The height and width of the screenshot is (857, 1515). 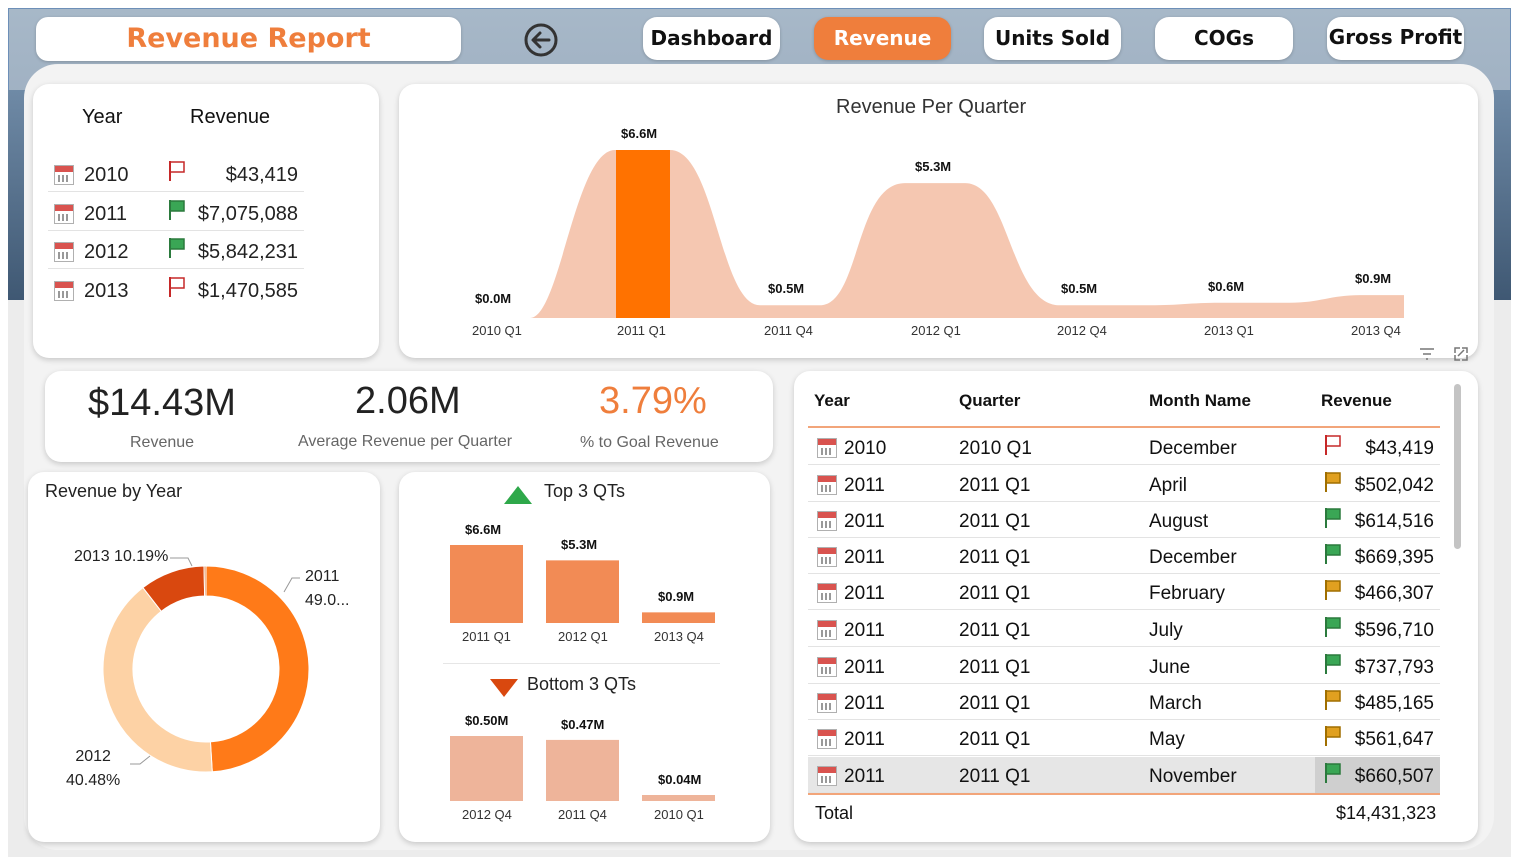 I want to click on revenue-cell: $466,307, so click(x=1394, y=593).